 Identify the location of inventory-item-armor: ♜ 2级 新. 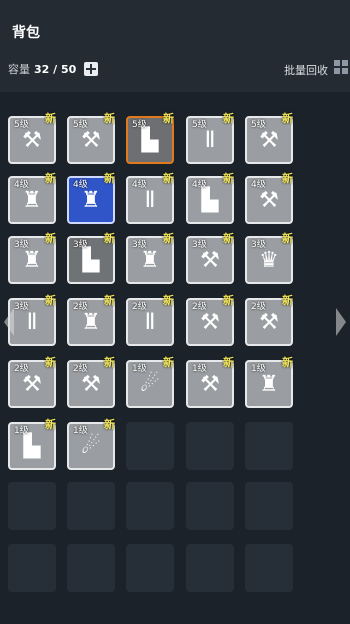
(91, 320).